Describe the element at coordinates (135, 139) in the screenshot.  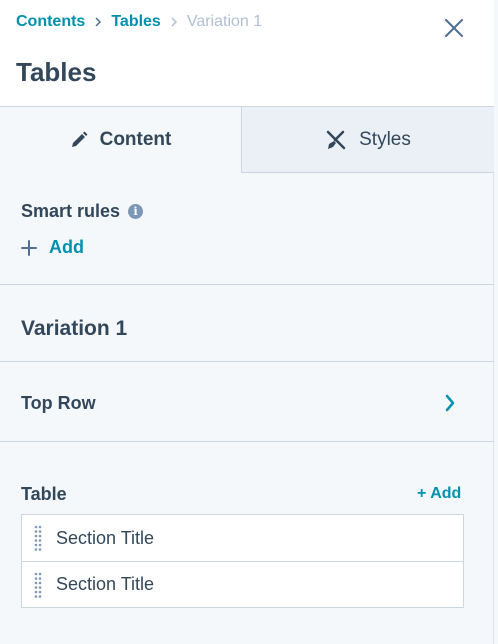
I see `tab-content-label: Content` at that location.